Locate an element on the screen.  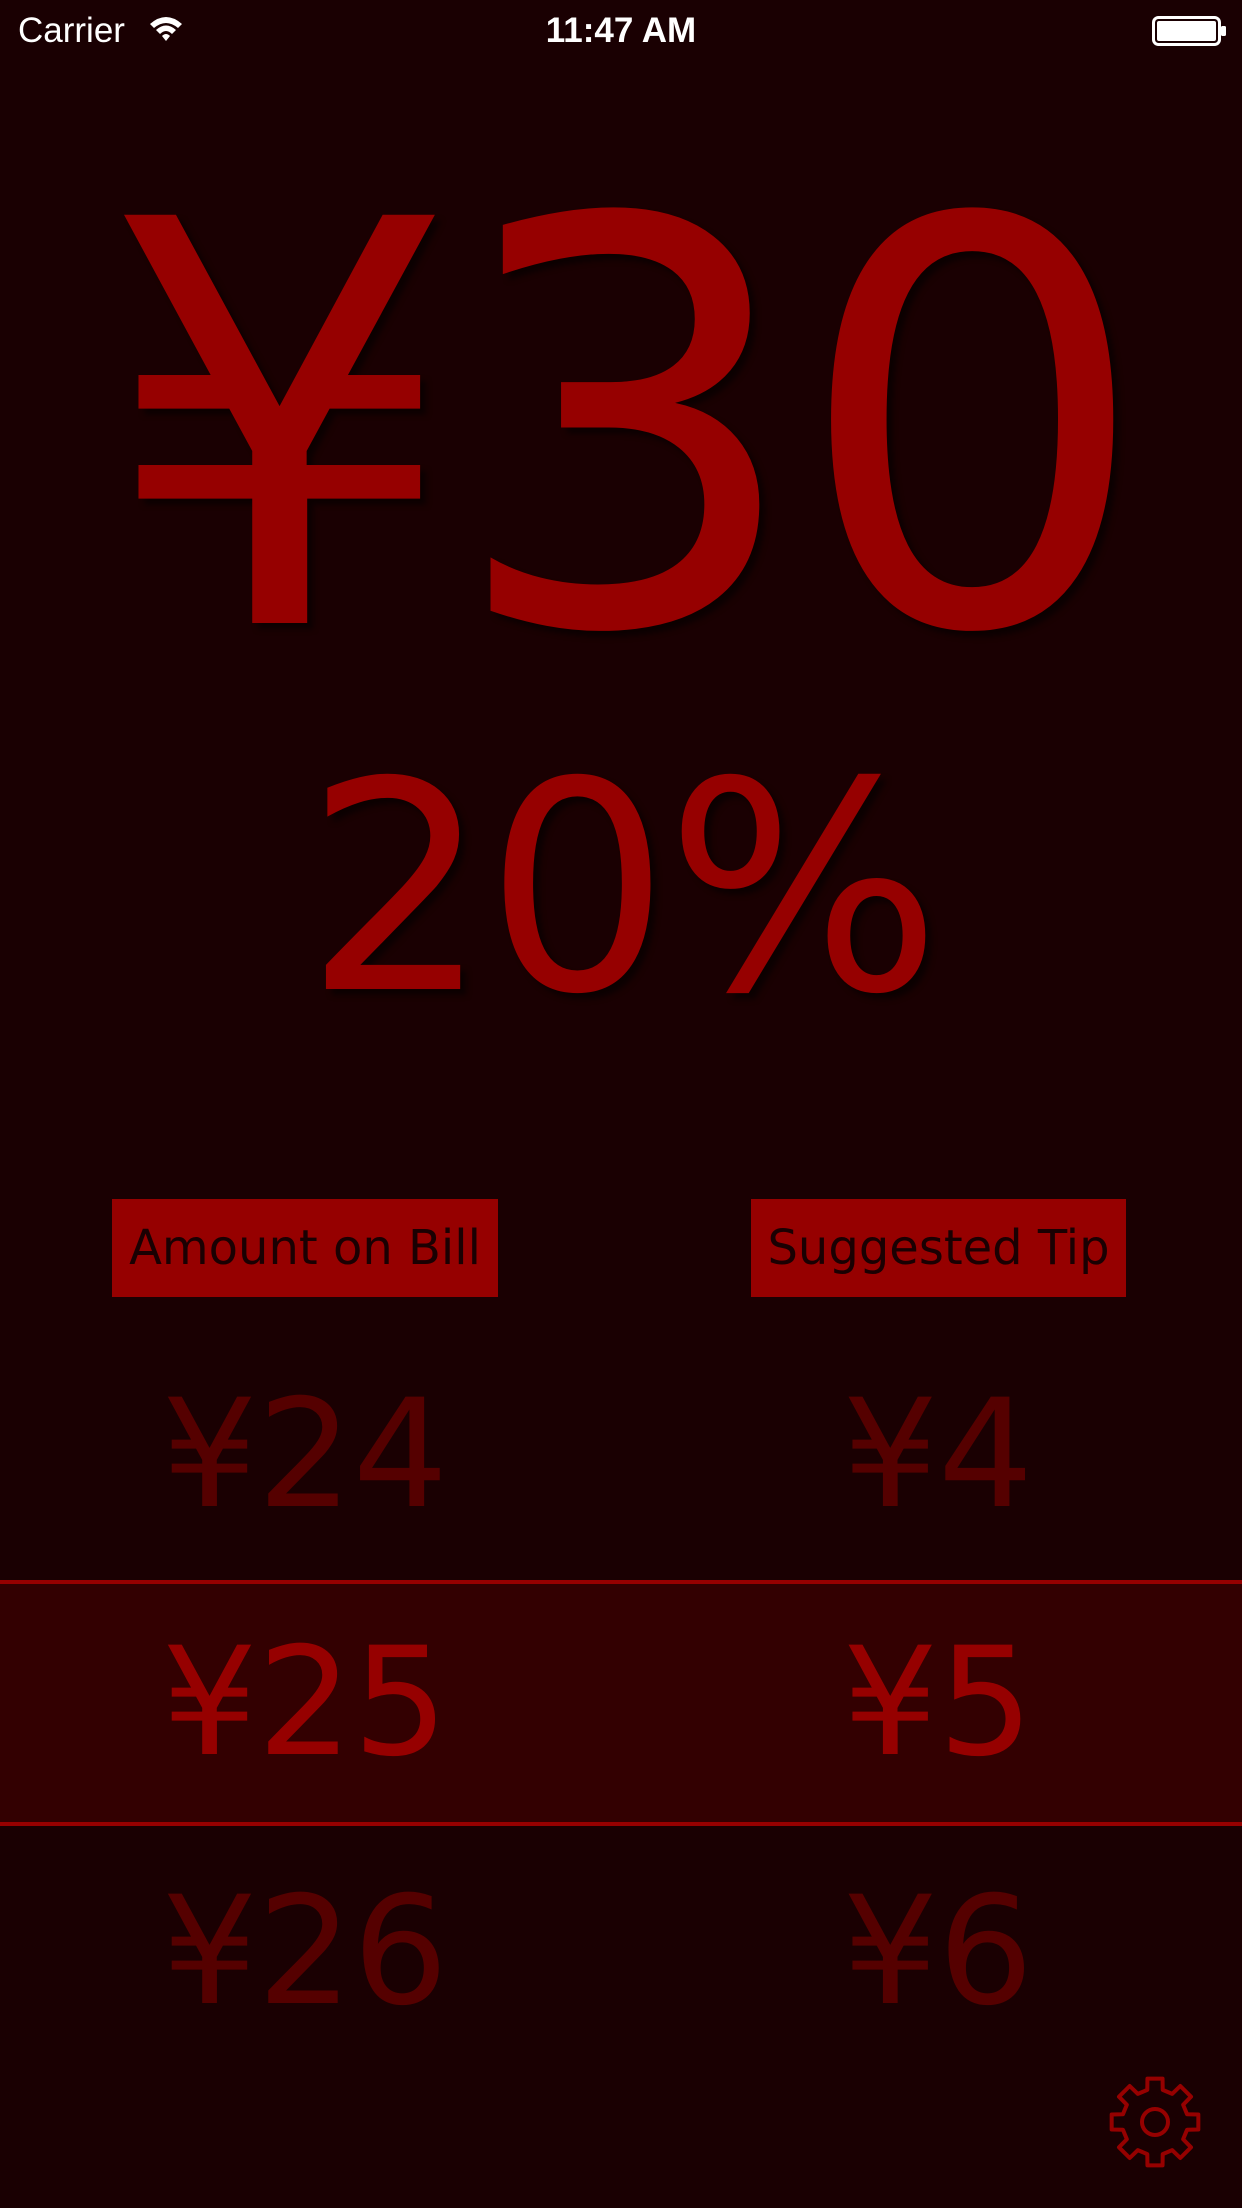
tip-option-selected: ¥5 is located at coordinates (938, 1703).